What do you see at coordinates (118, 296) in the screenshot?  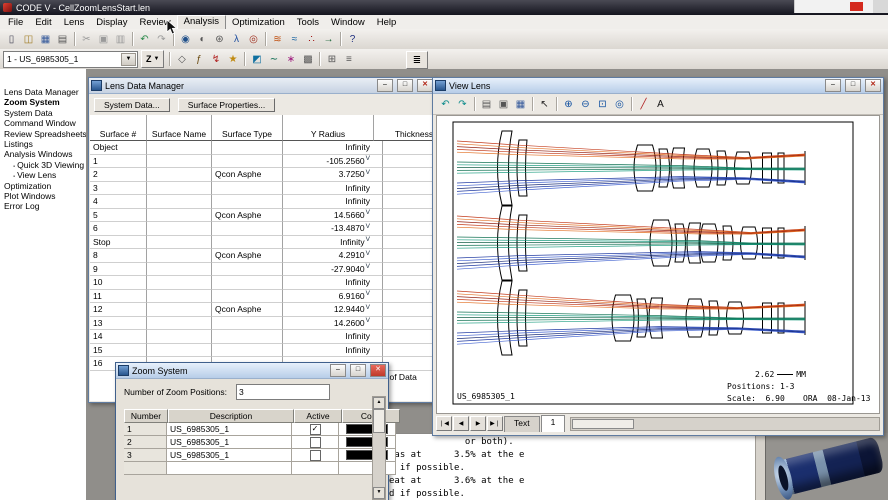 I see `cell-surface-number: 11` at bounding box center [118, 296].